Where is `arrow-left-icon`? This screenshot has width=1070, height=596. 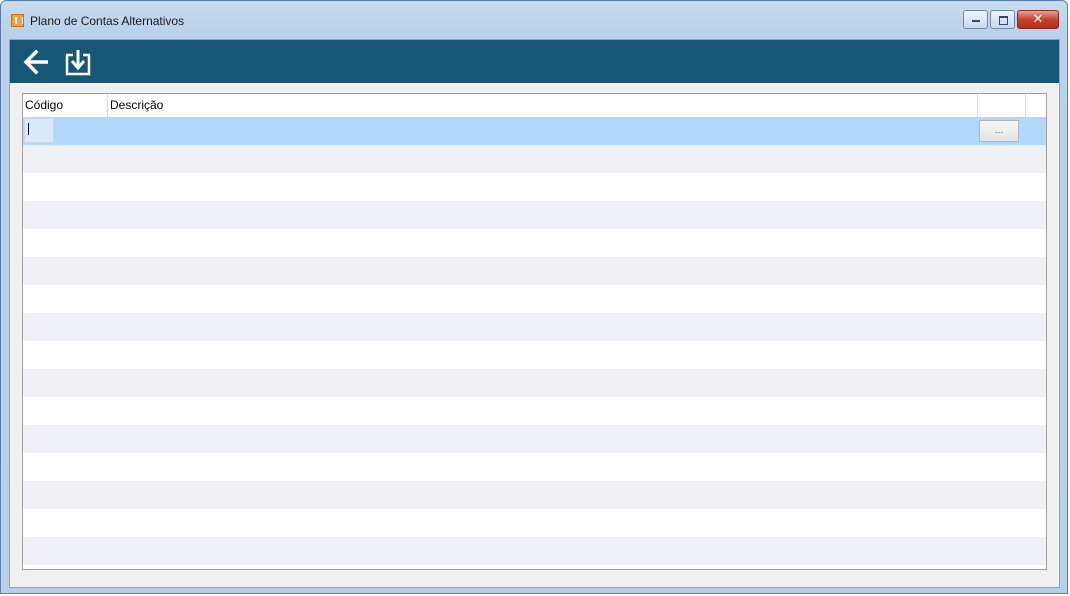
arrow-left-icon is located at coordinates (35, 62).